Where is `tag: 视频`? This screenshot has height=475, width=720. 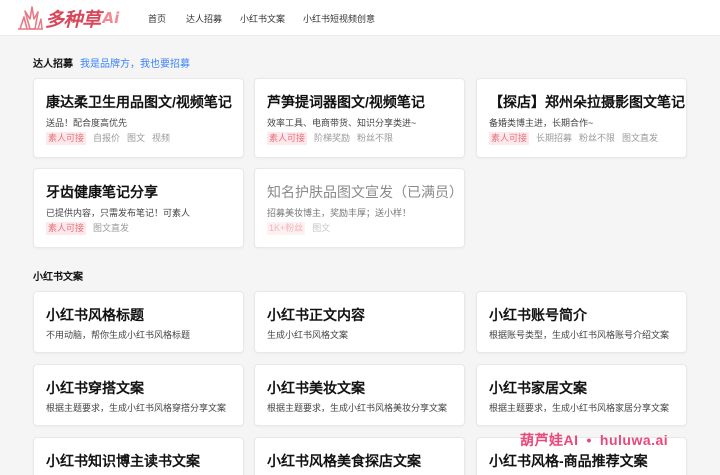 tag: 视频 is located at coordinates (161, 138).